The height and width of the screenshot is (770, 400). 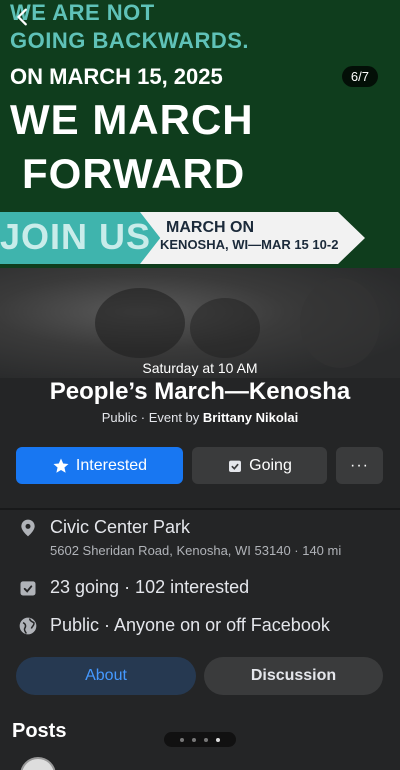 I want to click on event-attendance: 23 going · 102 interested, so click(x=149, y=587).